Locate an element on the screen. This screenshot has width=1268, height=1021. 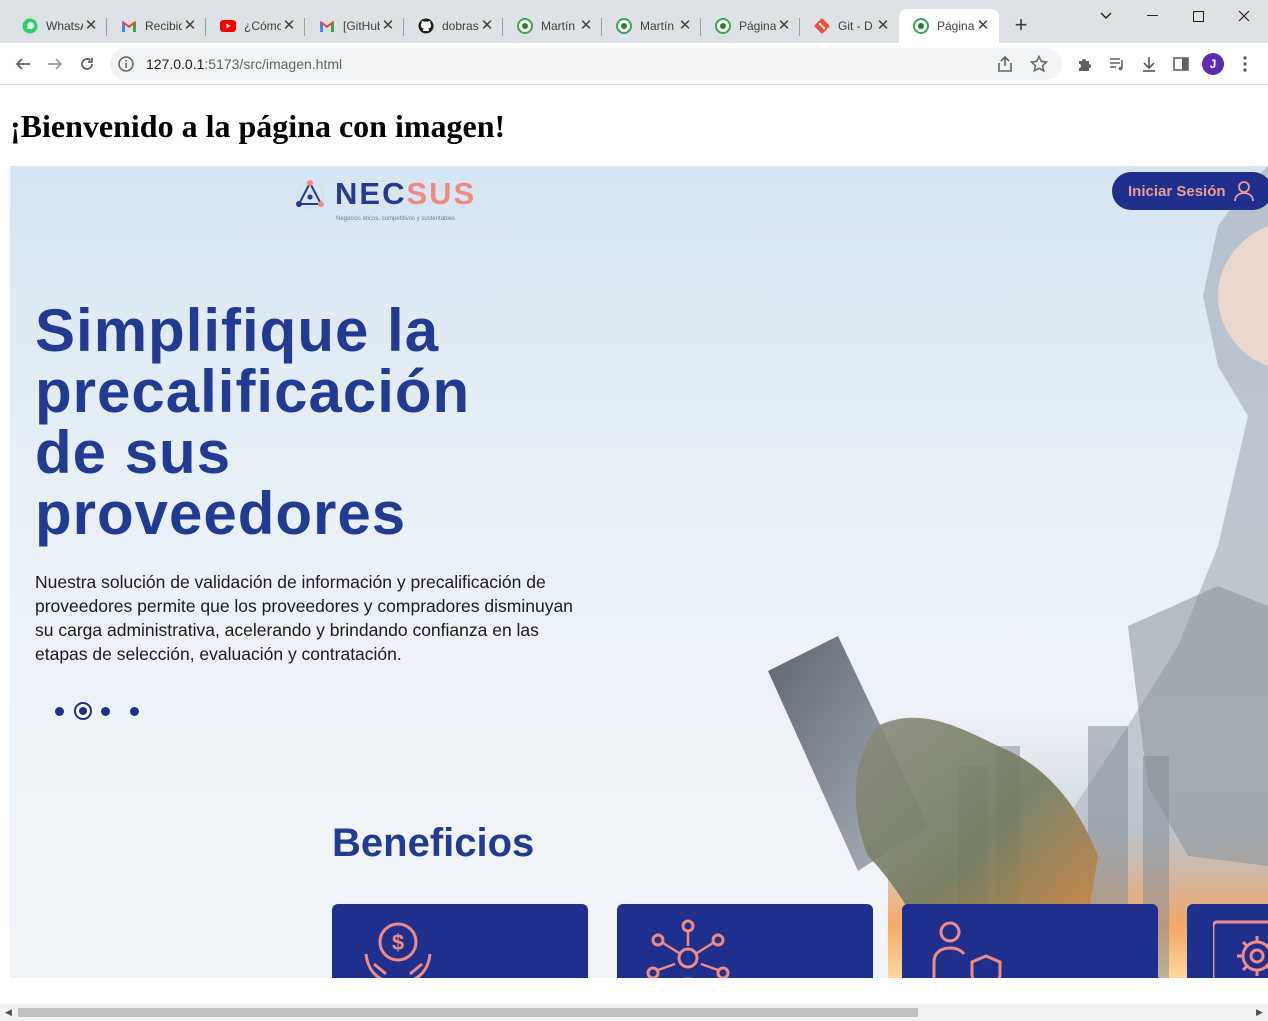
chevron-down-icon is located at coordinates (1106, 15).